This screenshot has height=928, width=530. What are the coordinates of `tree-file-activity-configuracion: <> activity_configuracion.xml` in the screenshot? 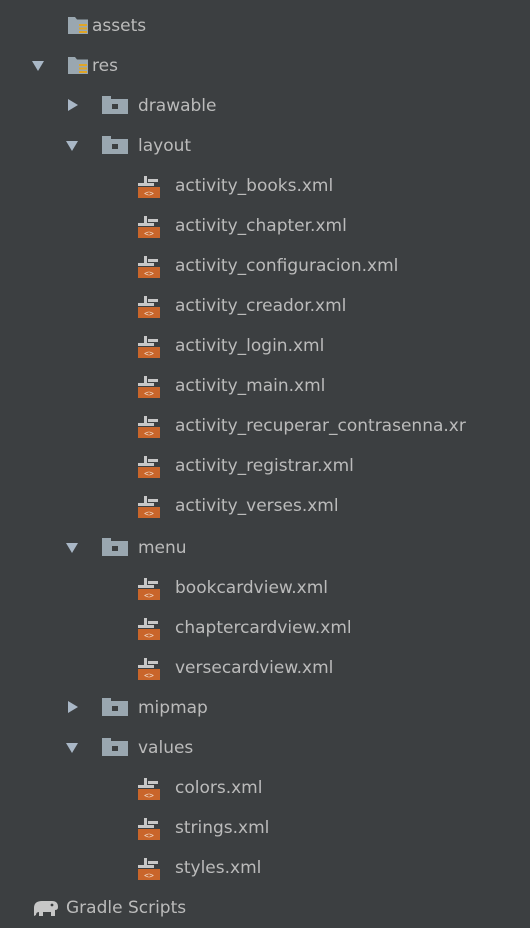 It's located at (265, 266).